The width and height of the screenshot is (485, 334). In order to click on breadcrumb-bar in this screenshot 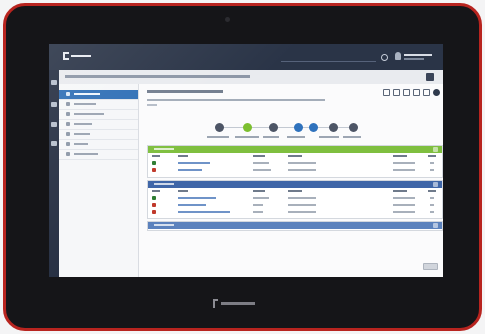, I will do `click(246, 77)`.